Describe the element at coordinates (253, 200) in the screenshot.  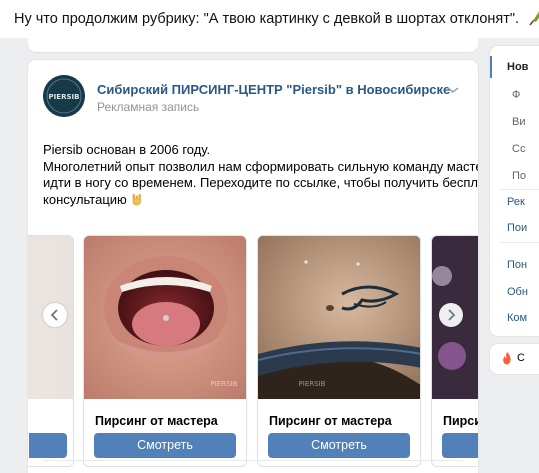
I see `post-text-line-last: консультацию` at that location.